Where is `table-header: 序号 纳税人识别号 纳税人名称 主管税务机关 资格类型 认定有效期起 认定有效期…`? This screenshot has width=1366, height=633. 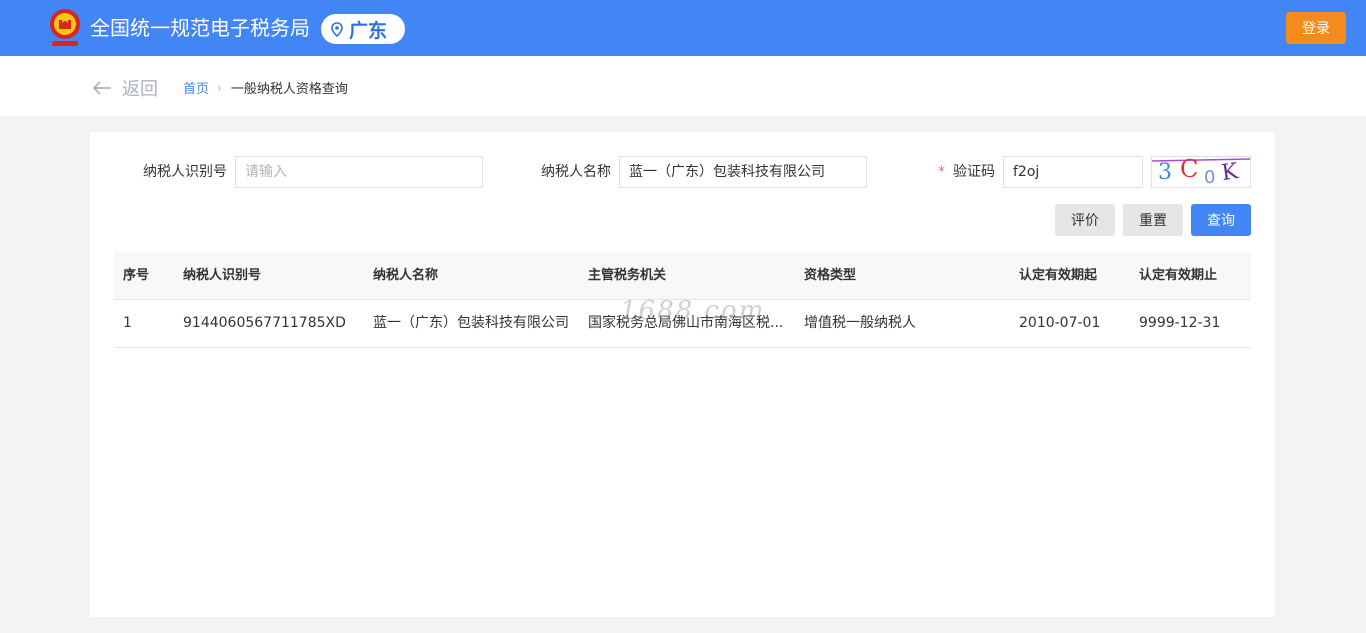 table-header: 序号 纳税人识别号 纳税人名称 主管税务机关 资格类型 认定有效期起 认定有效期… is located at coordinates (682, 276).